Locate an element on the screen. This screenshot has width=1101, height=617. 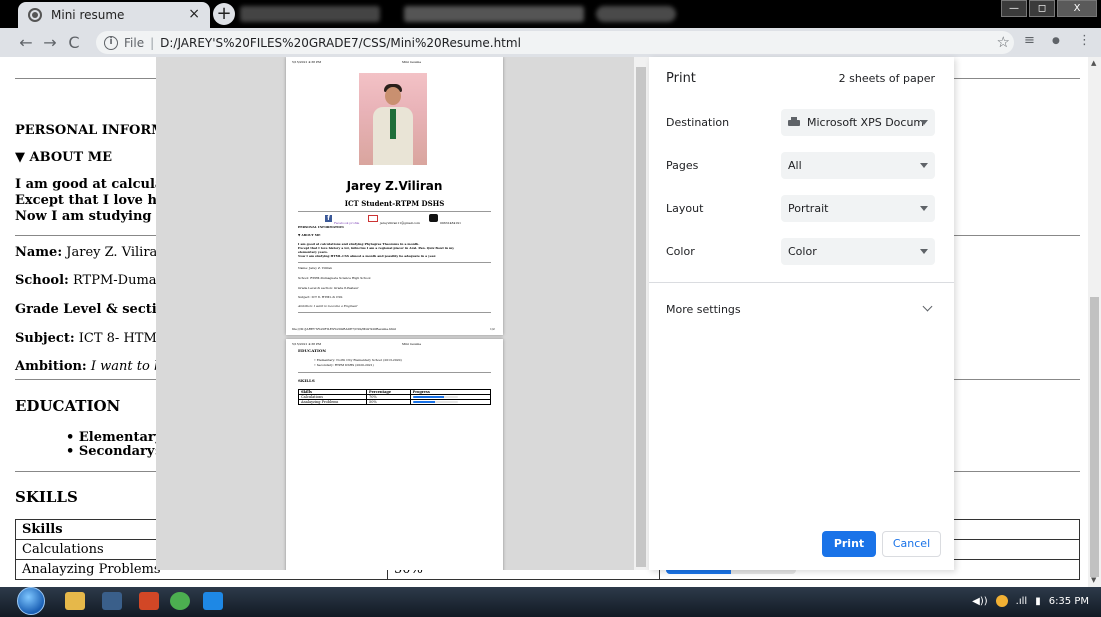
sheet-footer-page: 1/2 is located at coordinates (492, 329).